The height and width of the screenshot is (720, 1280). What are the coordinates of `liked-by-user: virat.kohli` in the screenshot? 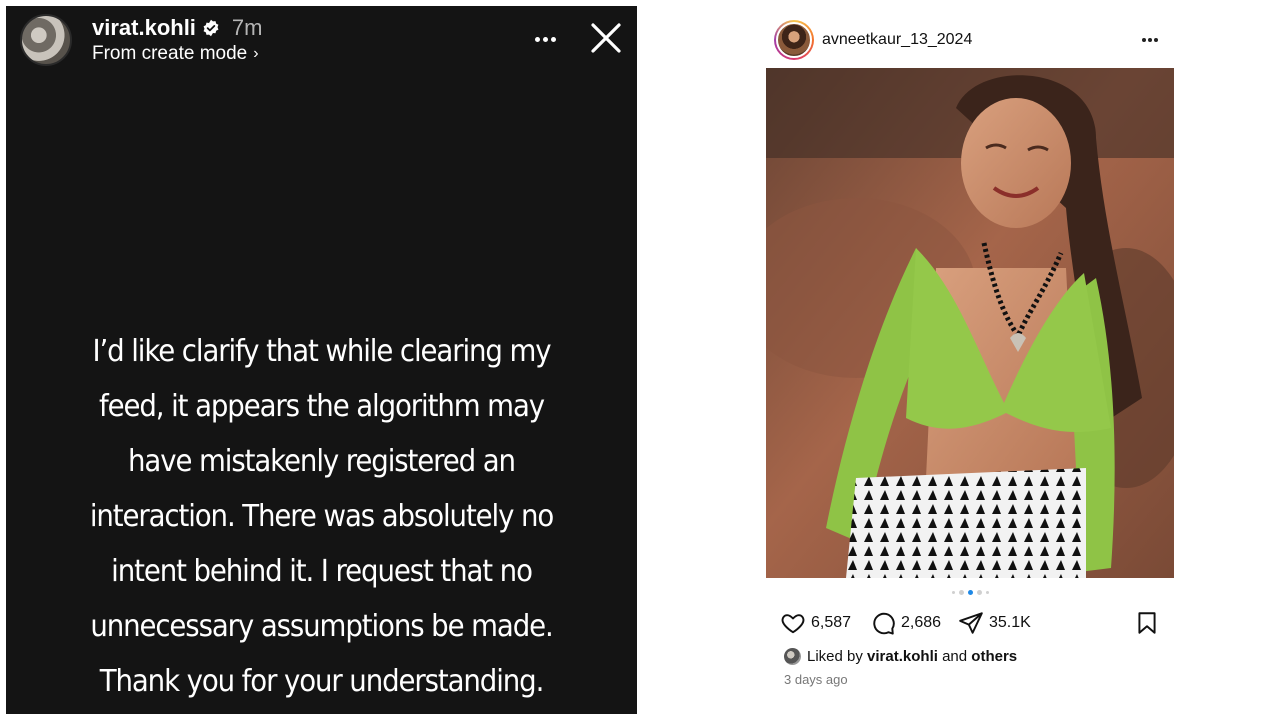 It's located at (902, 656).